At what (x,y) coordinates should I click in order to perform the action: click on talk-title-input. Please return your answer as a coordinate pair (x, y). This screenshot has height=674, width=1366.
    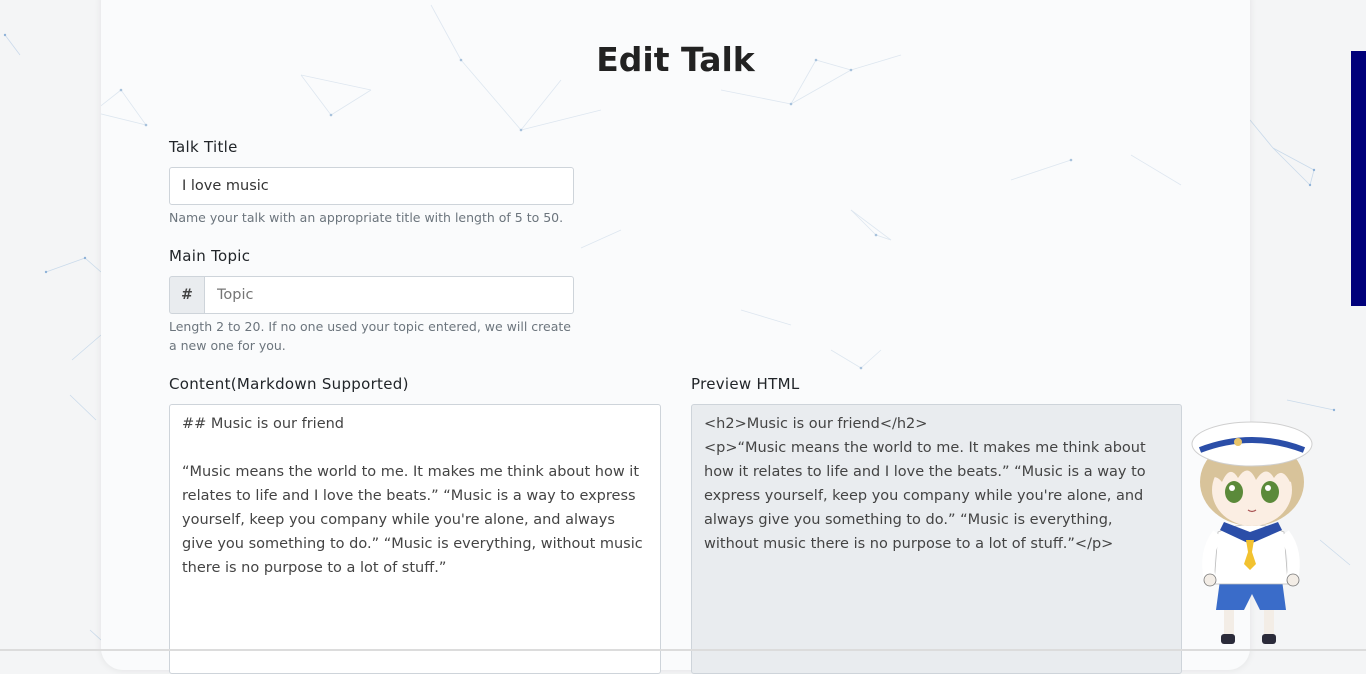
    Looking at the image, I should click on (371, 186).